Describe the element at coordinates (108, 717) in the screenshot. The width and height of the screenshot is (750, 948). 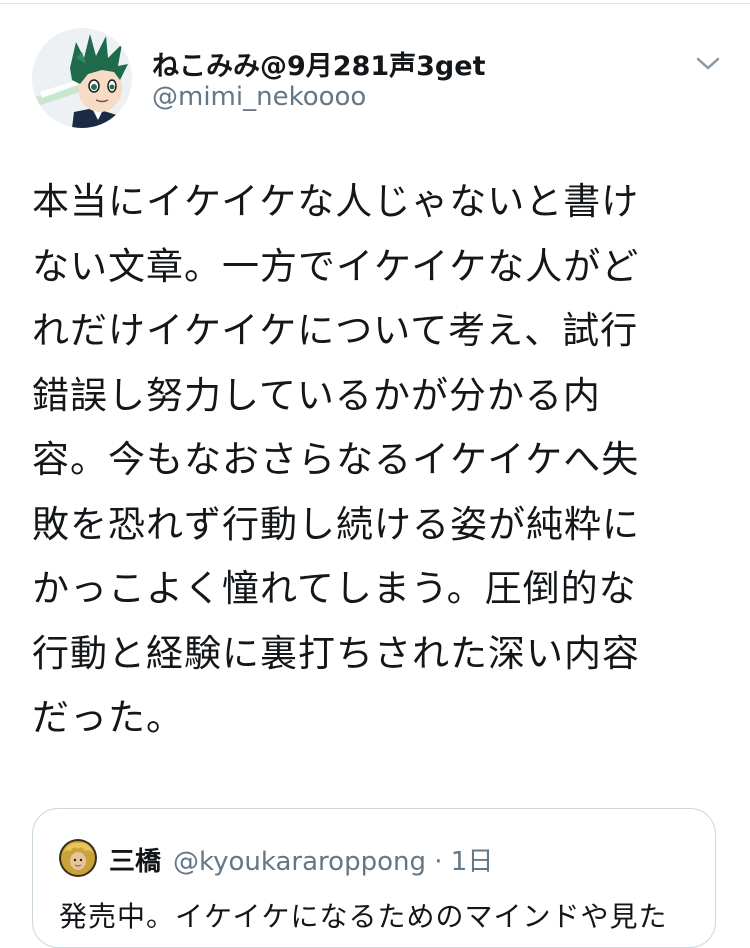
I see `tweet-text-line: だった。` at that location.